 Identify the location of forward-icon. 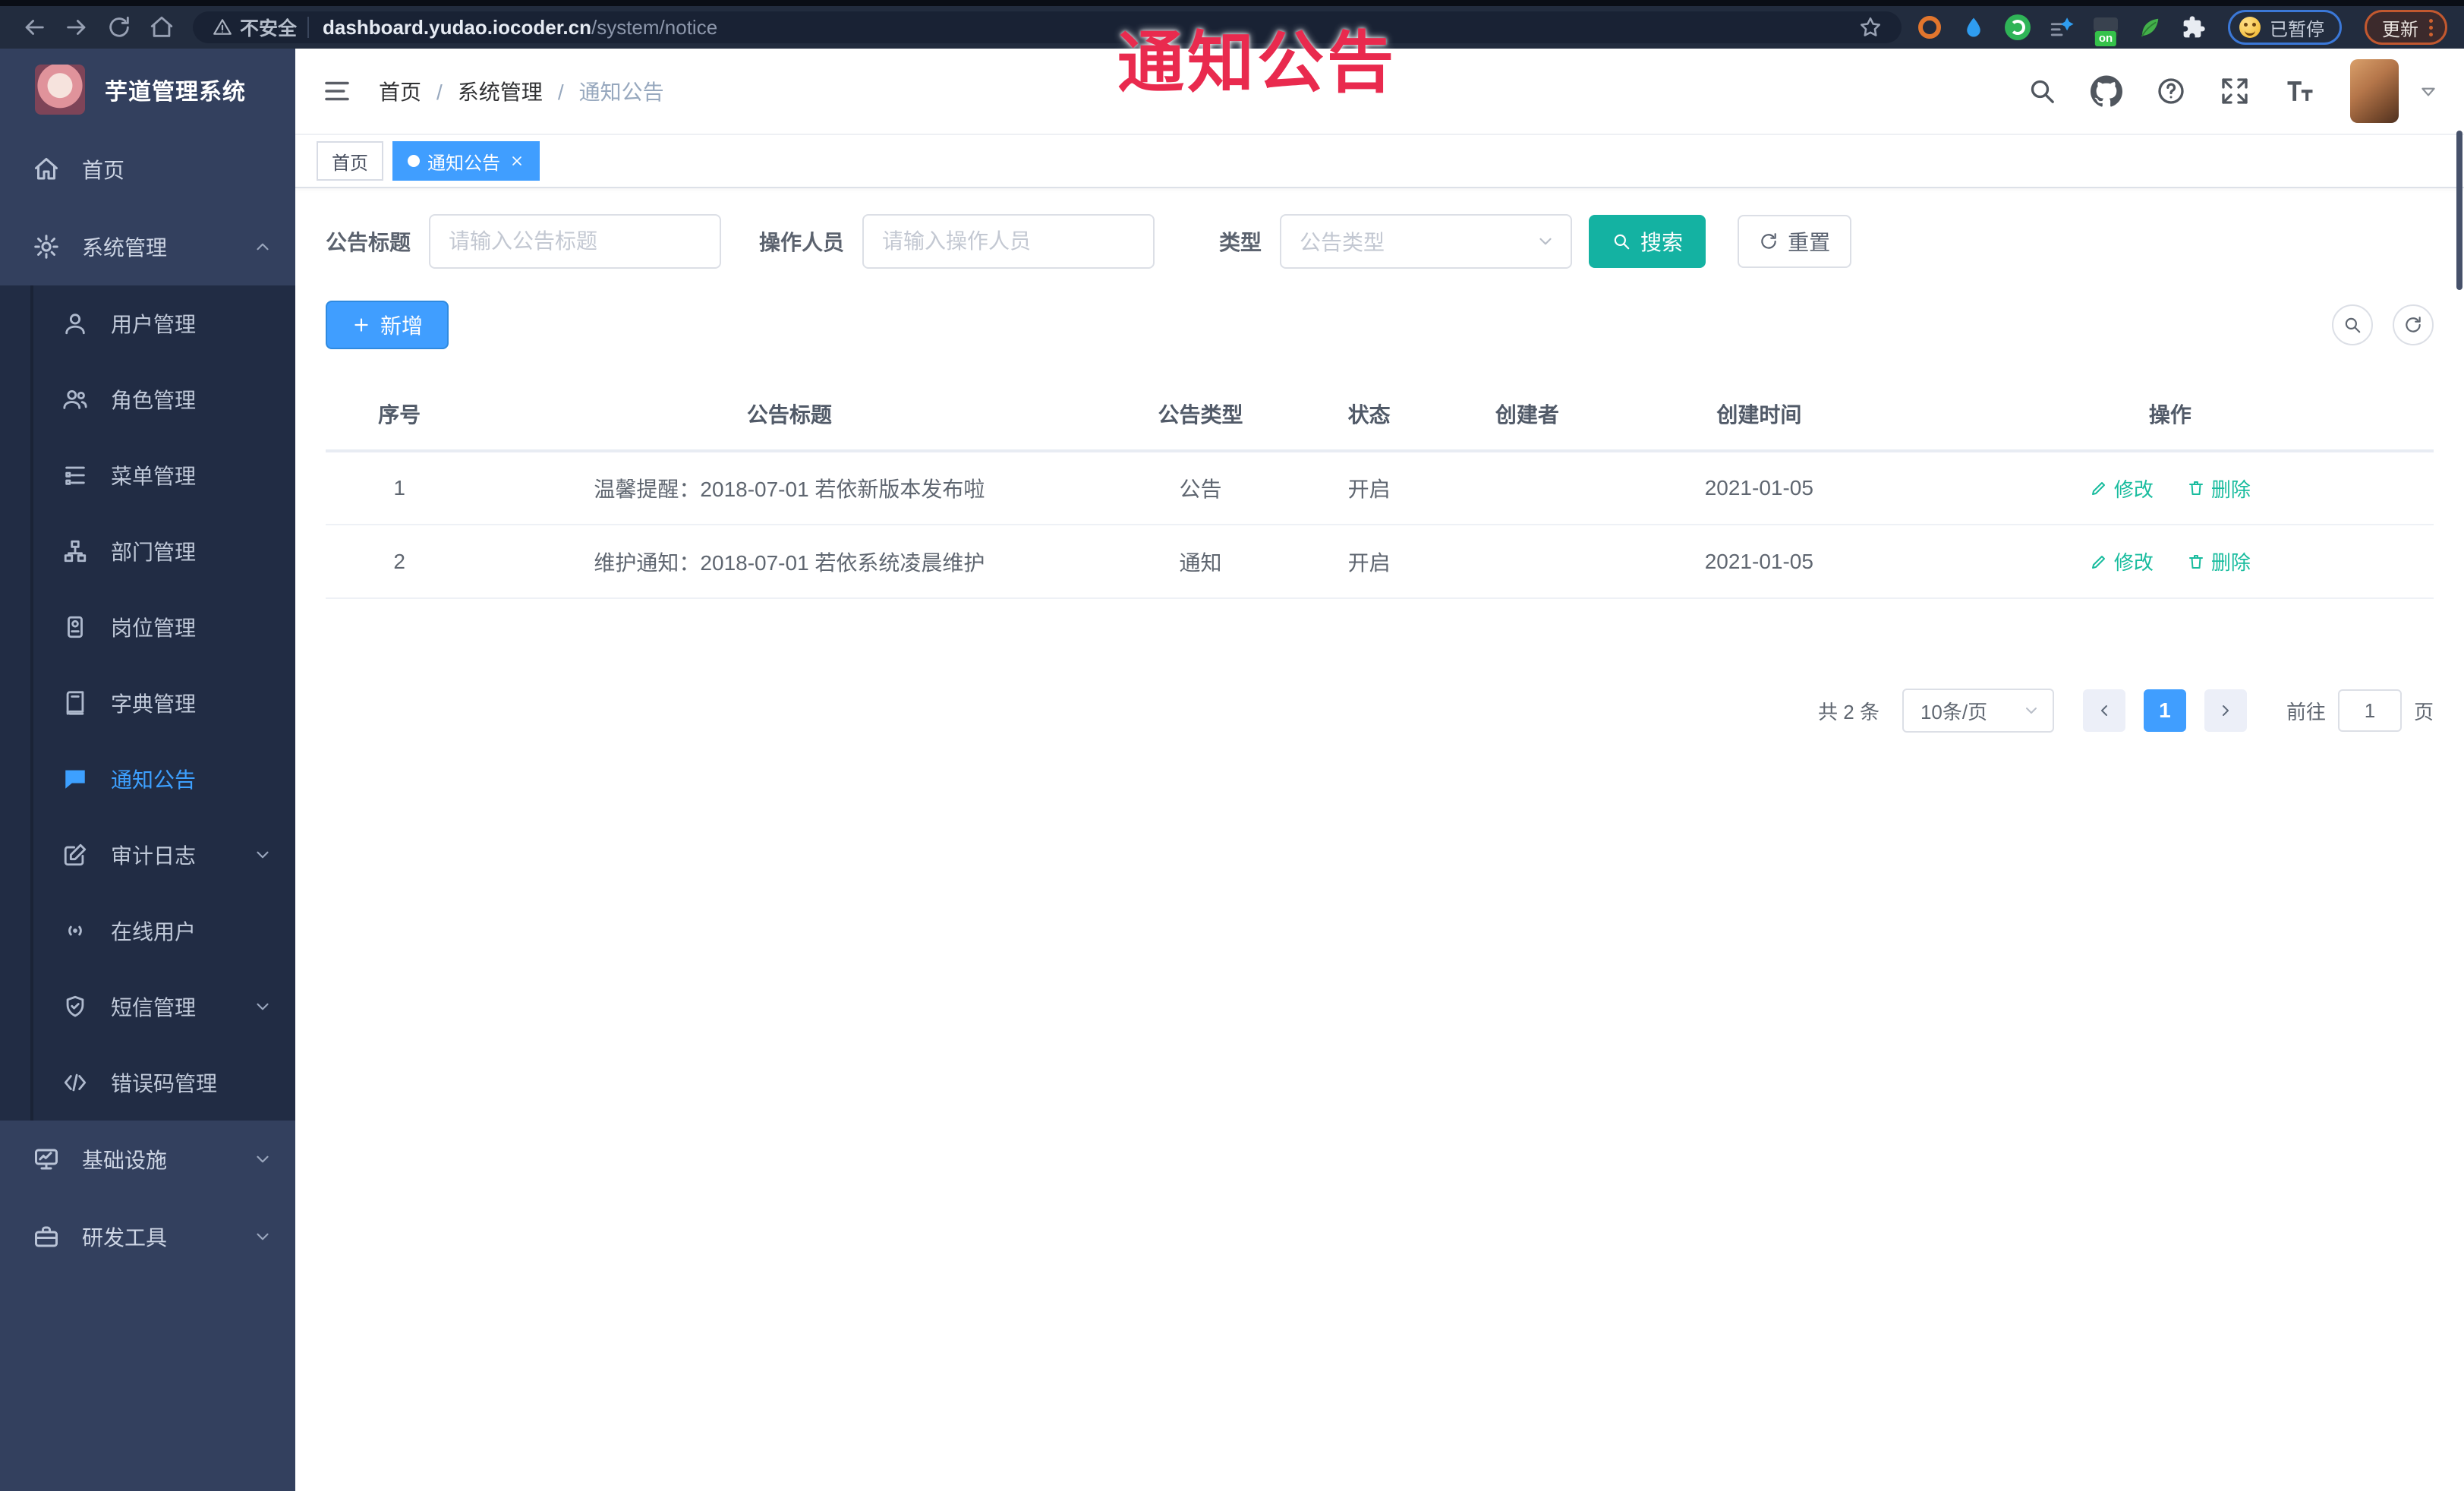
(77, 27).